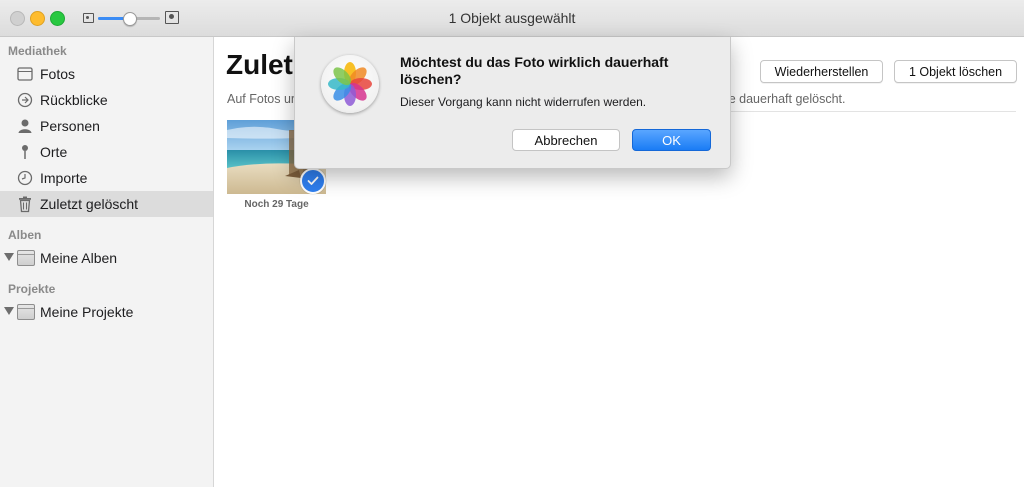 The height and width of the screenshot is (487, 1024). Describe the element at coordinates (867, 111) in the screenshot. I see `divider` at that location.